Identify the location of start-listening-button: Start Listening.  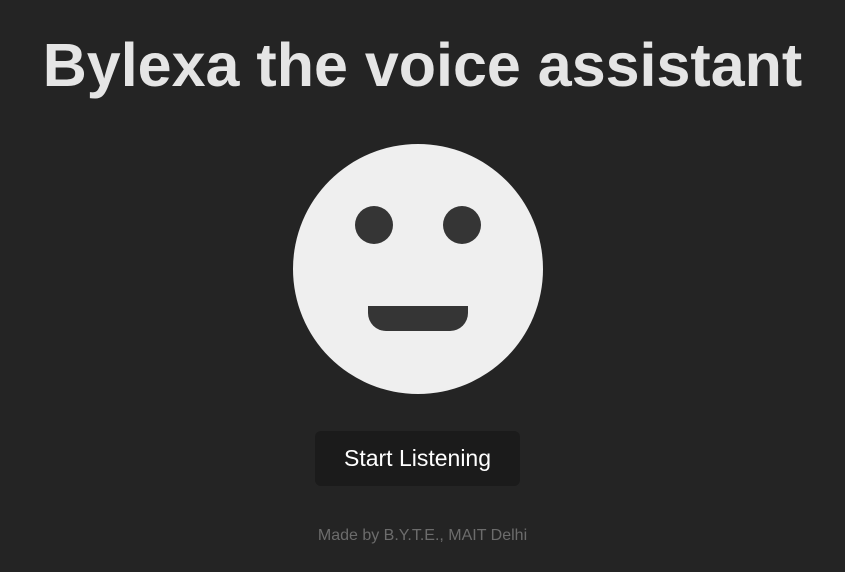
(417, 458).